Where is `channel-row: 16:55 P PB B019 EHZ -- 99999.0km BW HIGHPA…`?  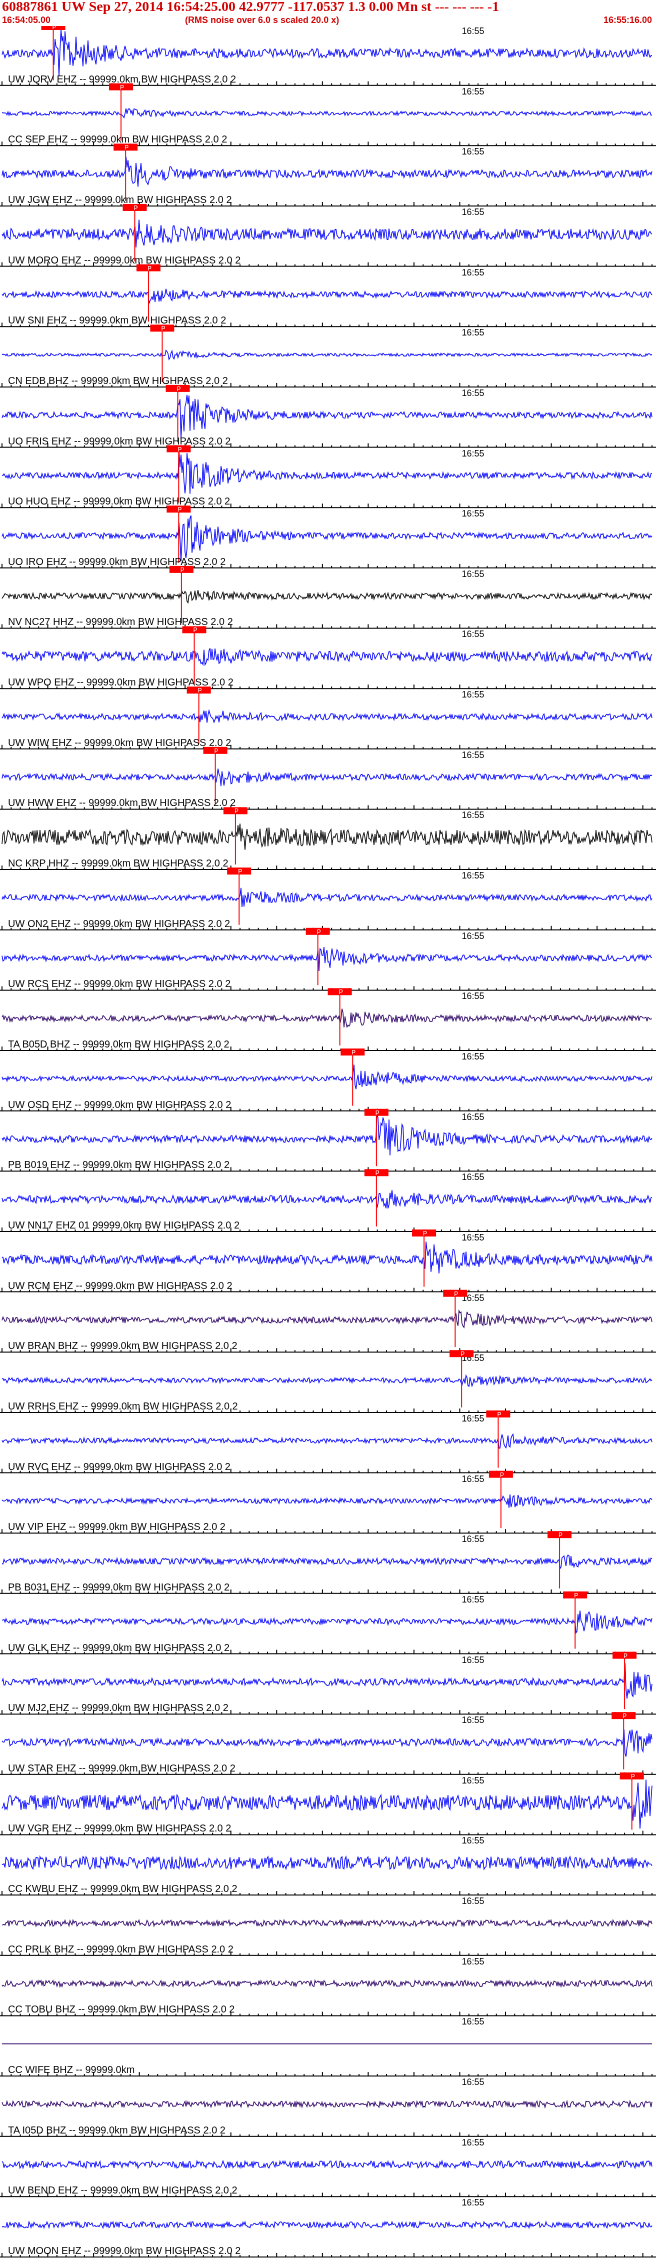 channel-row: 16:55 P PB B019 EHZ -- 99999.0km BW HIGHPA… is located at coordinates (328, 1140).